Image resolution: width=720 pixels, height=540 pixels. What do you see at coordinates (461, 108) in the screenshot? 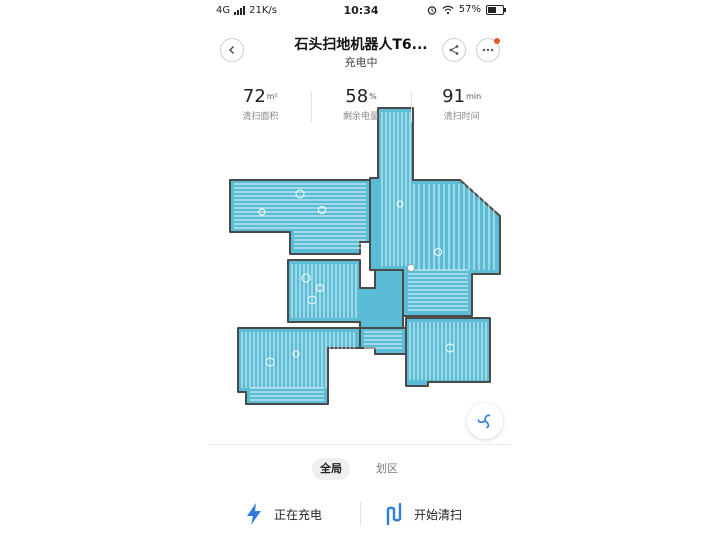
I see `stat-time: 91min 清扫时间` at bounding box center [461, 108].